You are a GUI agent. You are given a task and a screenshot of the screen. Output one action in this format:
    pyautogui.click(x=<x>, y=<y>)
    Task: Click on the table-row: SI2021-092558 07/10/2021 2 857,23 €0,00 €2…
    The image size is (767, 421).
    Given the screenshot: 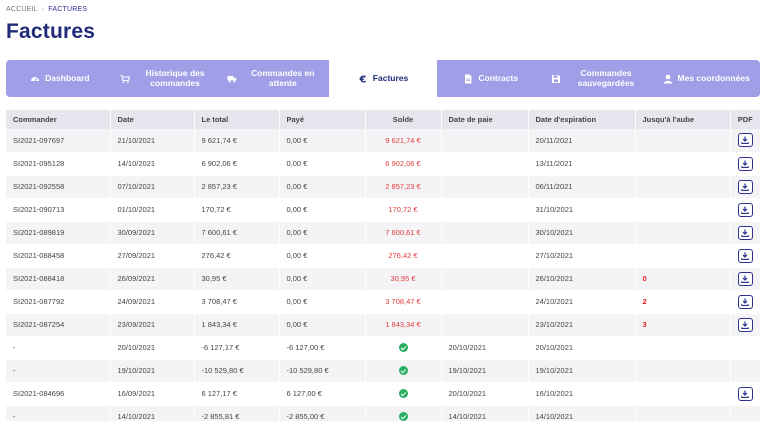 What is the action you would take?
    pyautogui.click(x=383, y=187)
    